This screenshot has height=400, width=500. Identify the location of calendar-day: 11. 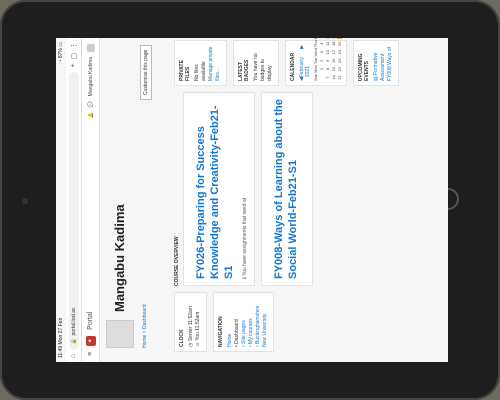
(327, 43).